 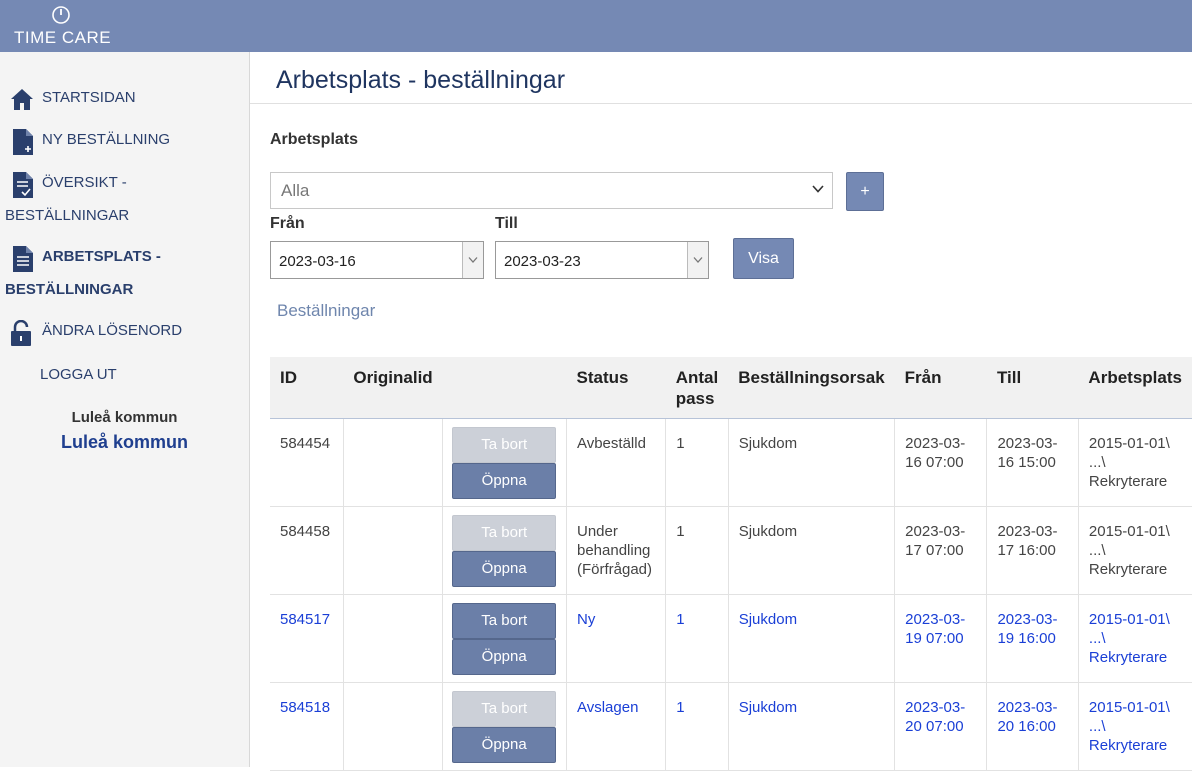 What do you see at coordinates (307, 388) in the screenshot?
I see `column-header-id: ID` at bounding box center [307, 388].